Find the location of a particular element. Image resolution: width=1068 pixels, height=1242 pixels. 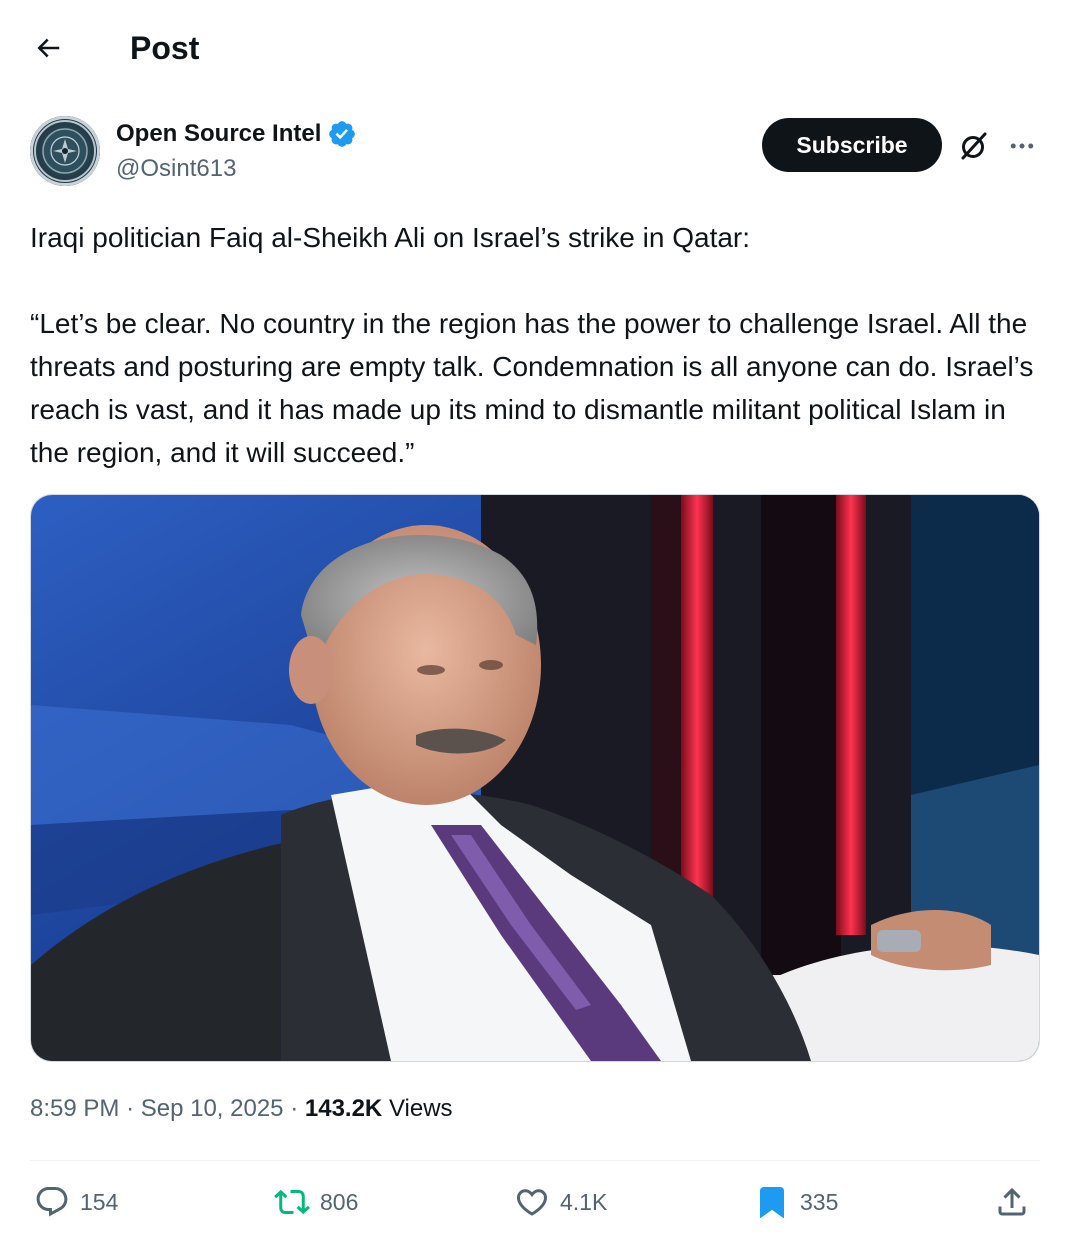

bookmark-count: 335 is located at coordinates (819, 1201).